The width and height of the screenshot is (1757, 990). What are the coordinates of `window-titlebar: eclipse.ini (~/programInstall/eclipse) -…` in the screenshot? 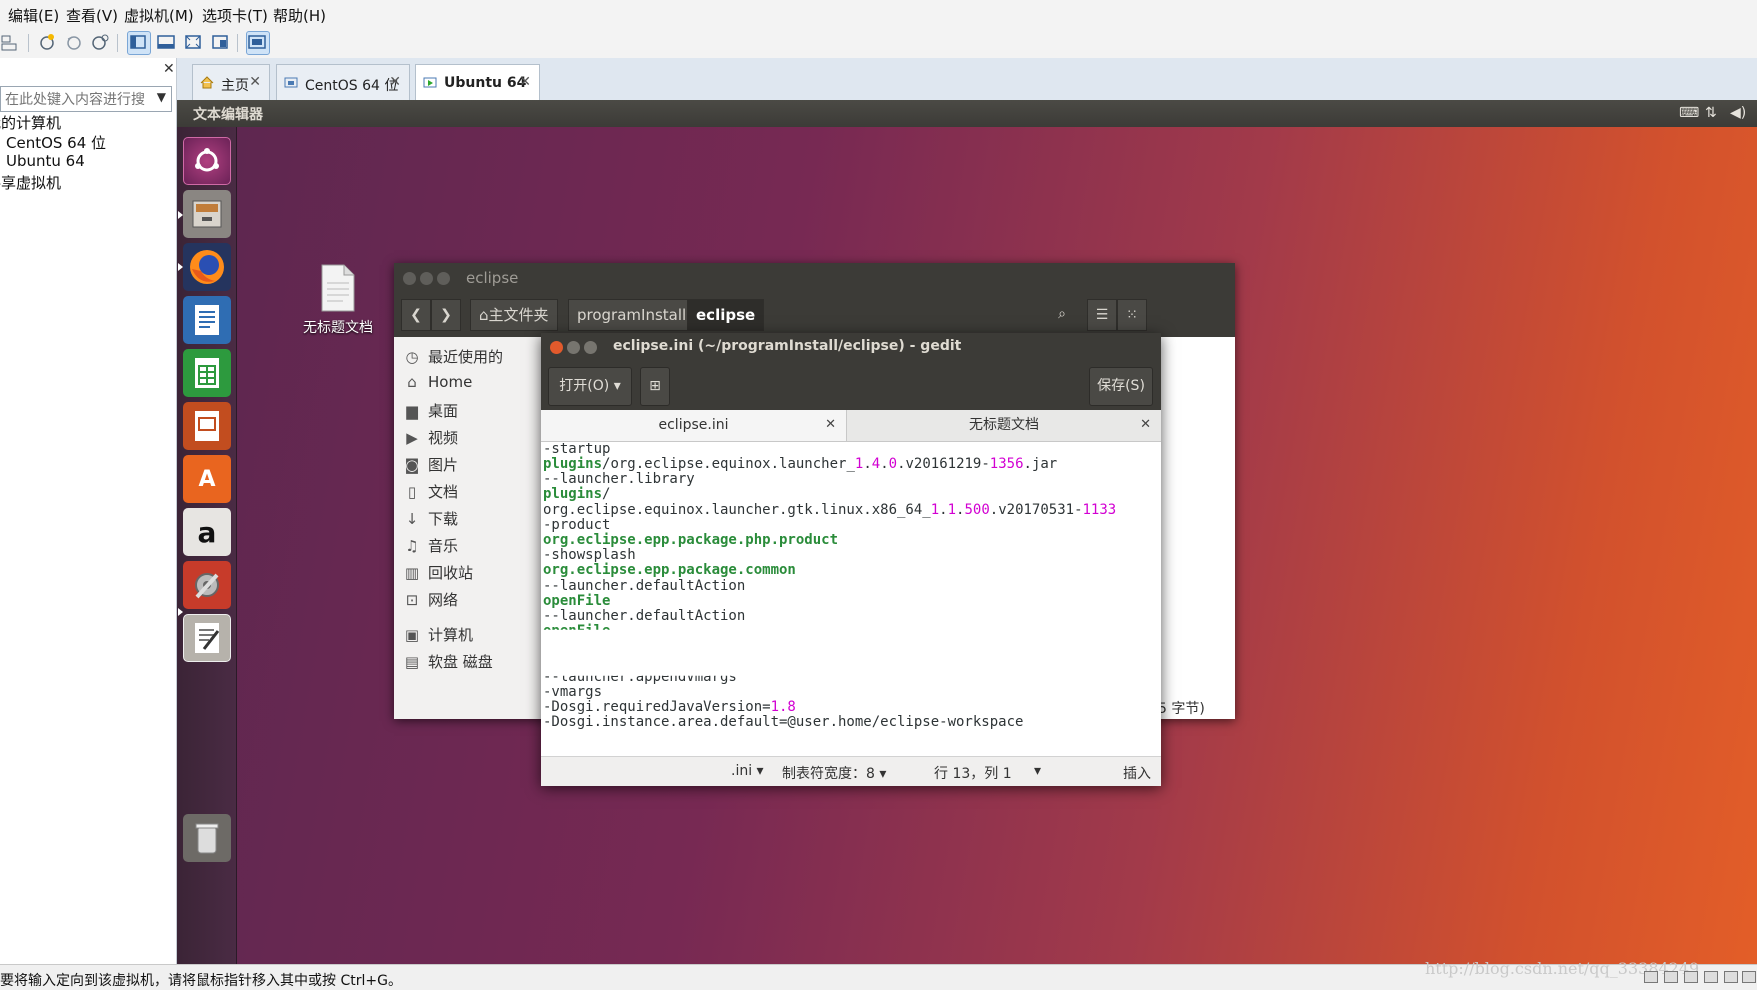 It's located at (851, 347).